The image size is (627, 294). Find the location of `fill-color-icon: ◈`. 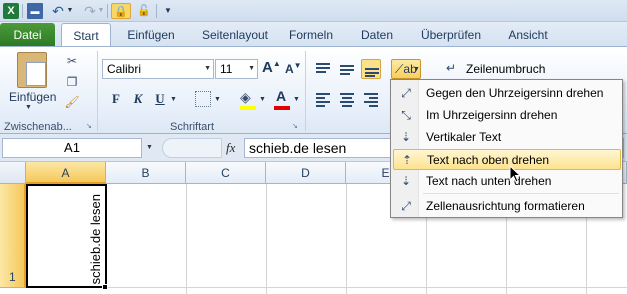

fill-color-icon: ◈ is located at coordinates (245, 97).